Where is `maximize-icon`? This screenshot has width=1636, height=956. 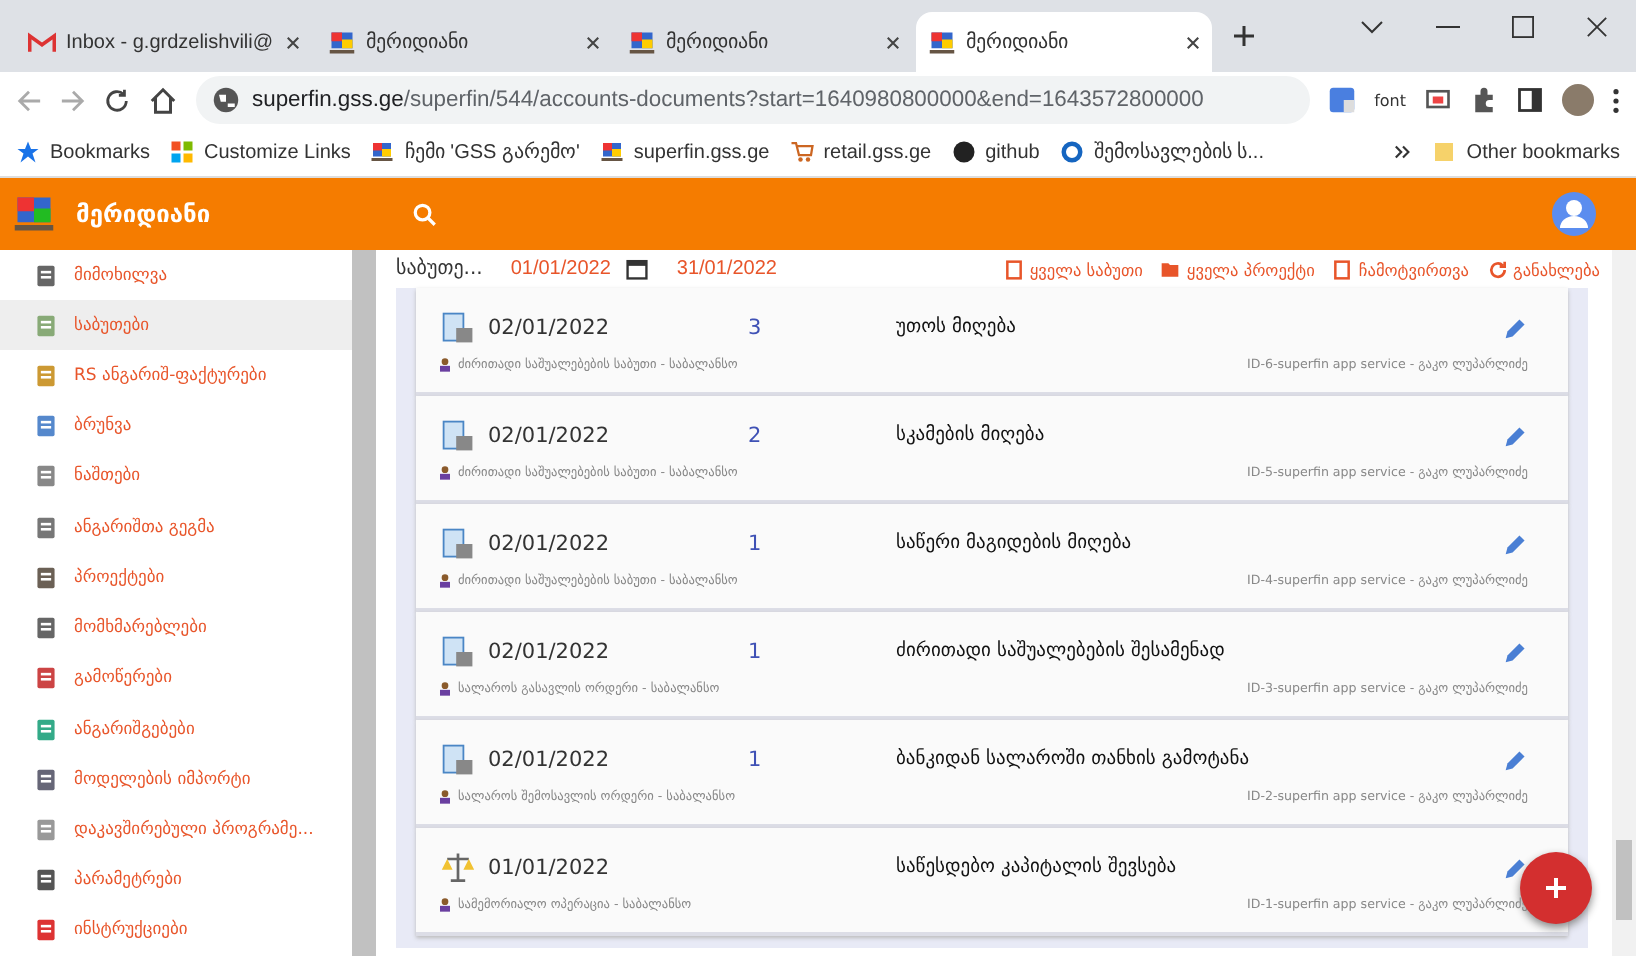
maximize-icon is located at coordinates (1523, 27).